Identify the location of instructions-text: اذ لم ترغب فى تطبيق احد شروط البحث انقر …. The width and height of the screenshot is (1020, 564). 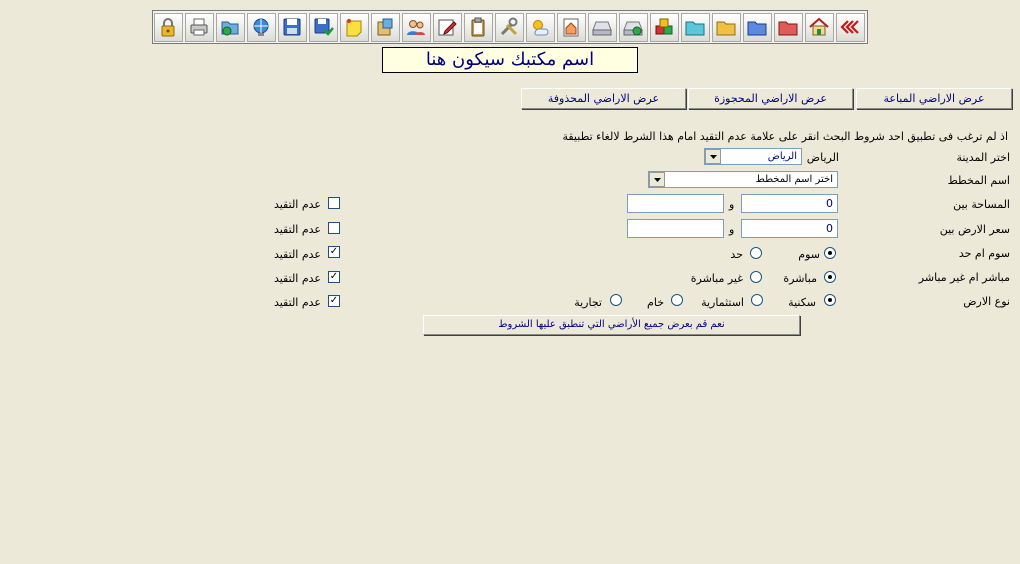
(785, 136).